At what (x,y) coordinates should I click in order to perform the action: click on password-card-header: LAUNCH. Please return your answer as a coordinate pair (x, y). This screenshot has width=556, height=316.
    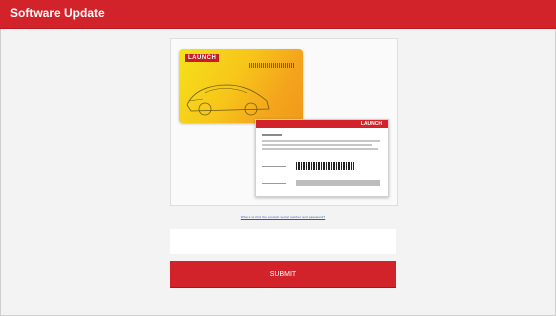
    Looking at the image, I should click on (322, 124).